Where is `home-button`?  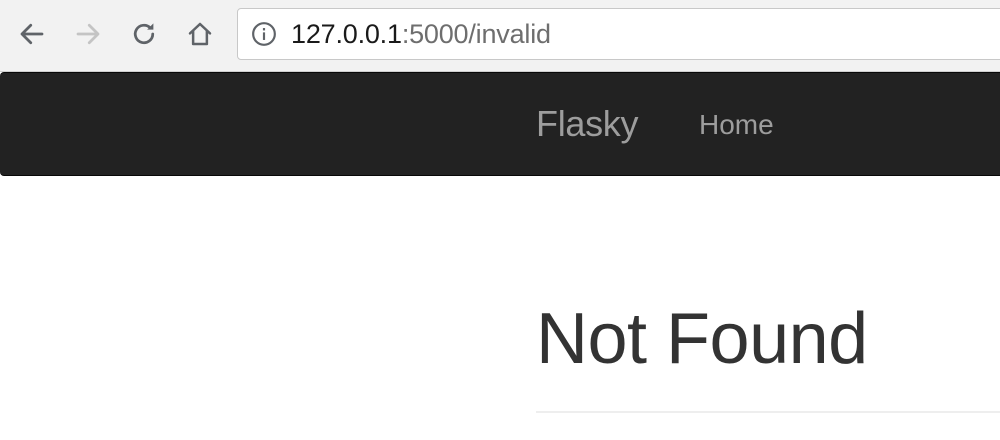
home-button is located at coordinates (200, 34).